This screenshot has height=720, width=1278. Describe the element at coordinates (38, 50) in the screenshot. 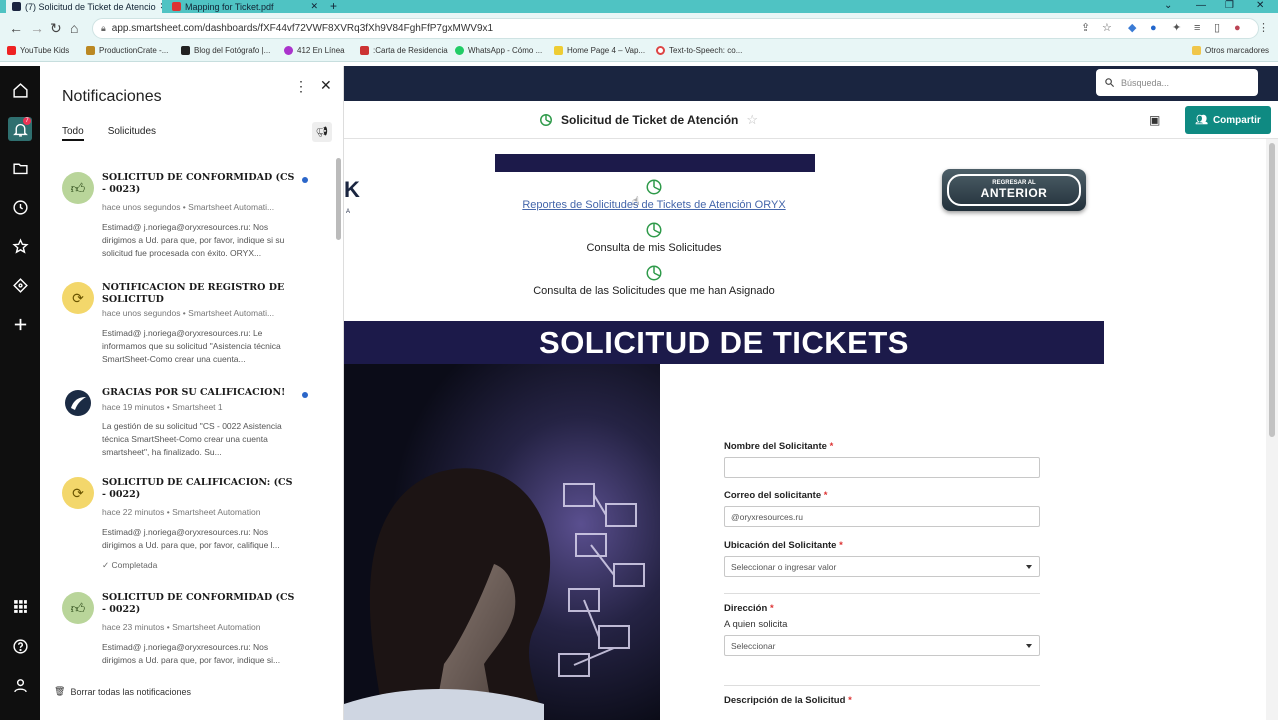

I see `bookmark-youtube-kids: YouTube Kids` at that location.